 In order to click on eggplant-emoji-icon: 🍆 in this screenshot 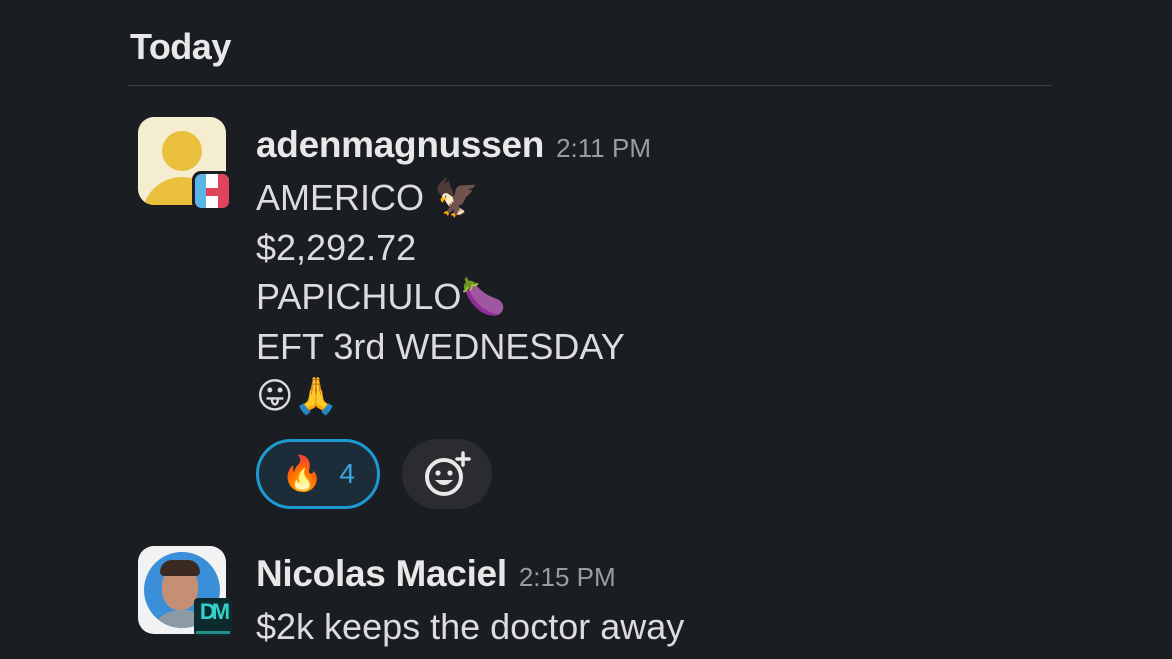, I will do `click(484, 297)`.